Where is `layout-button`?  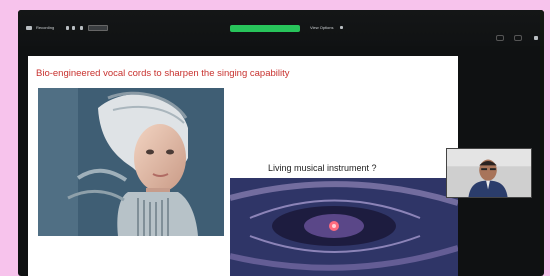 layout-button is located at coordinates (518, 38).